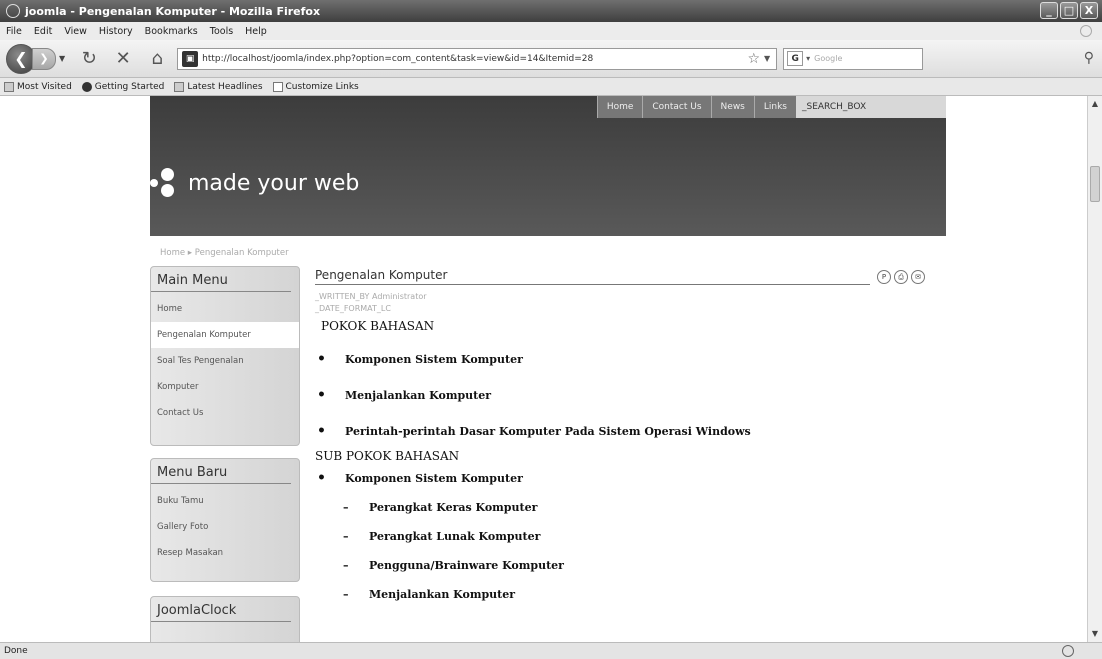 This screenshot has height=659, width=1102. I want to click on menu-item-gallery-foto: Gallery Foto, so click(225, 527).